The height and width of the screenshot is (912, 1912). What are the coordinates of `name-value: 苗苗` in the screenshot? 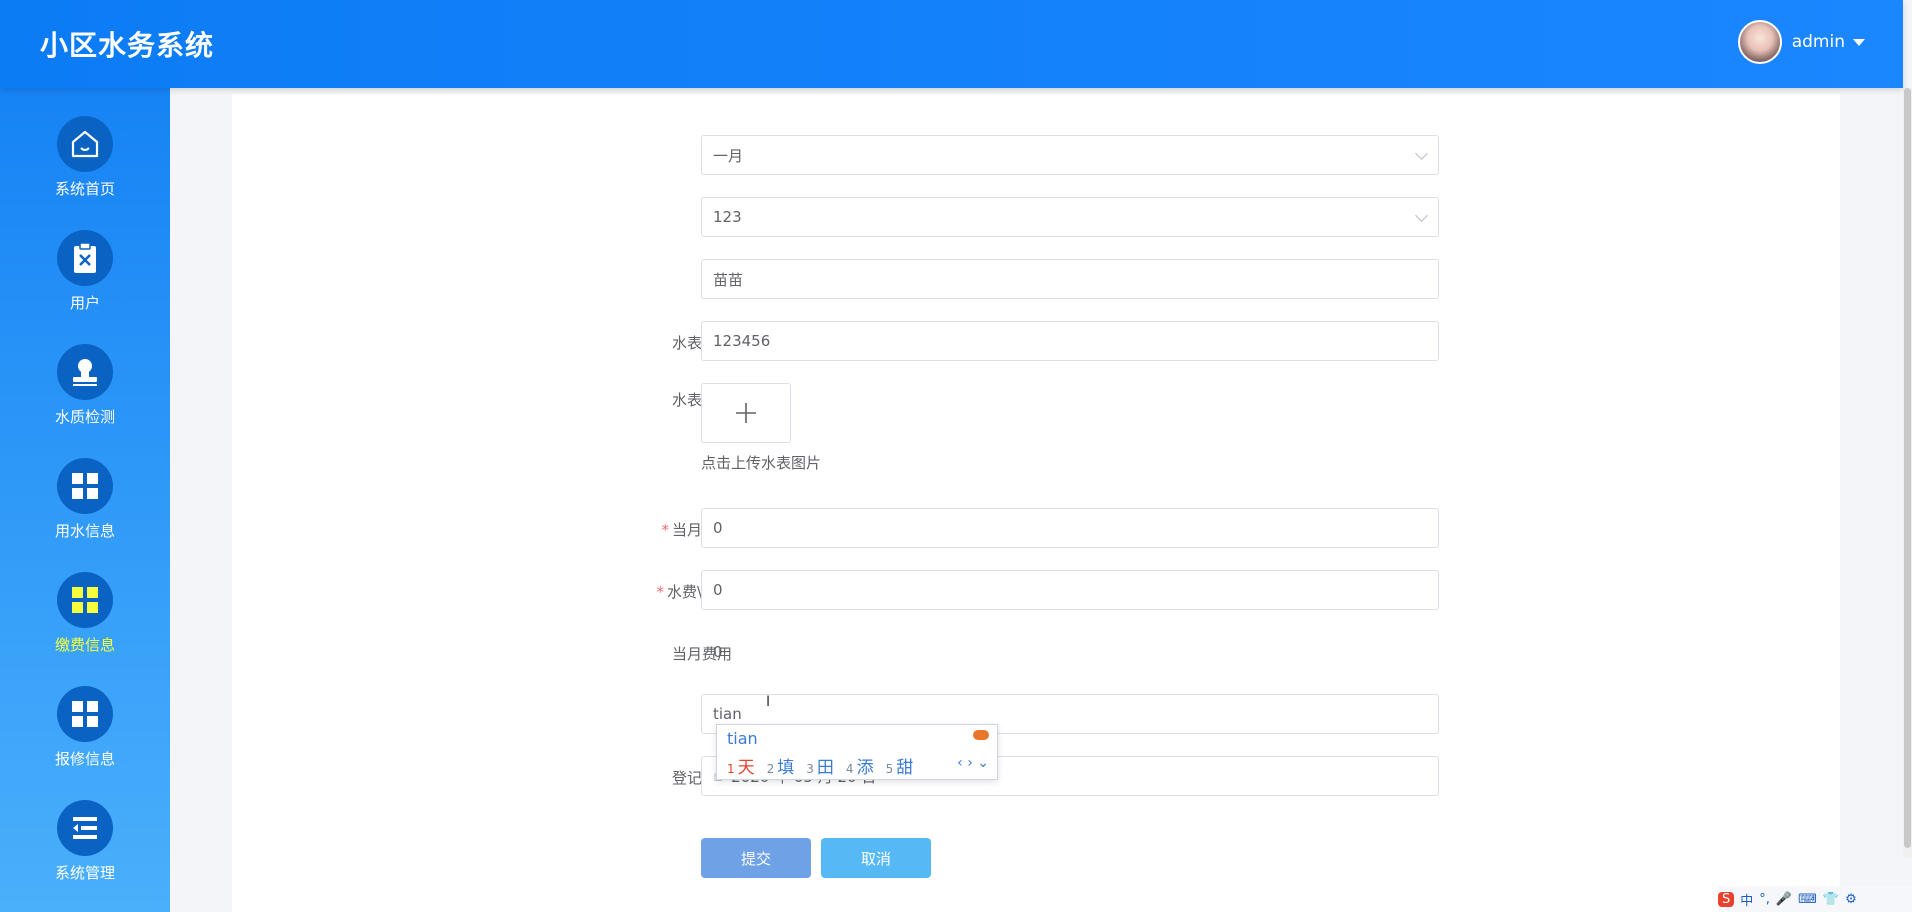 It's located at (728, 279).